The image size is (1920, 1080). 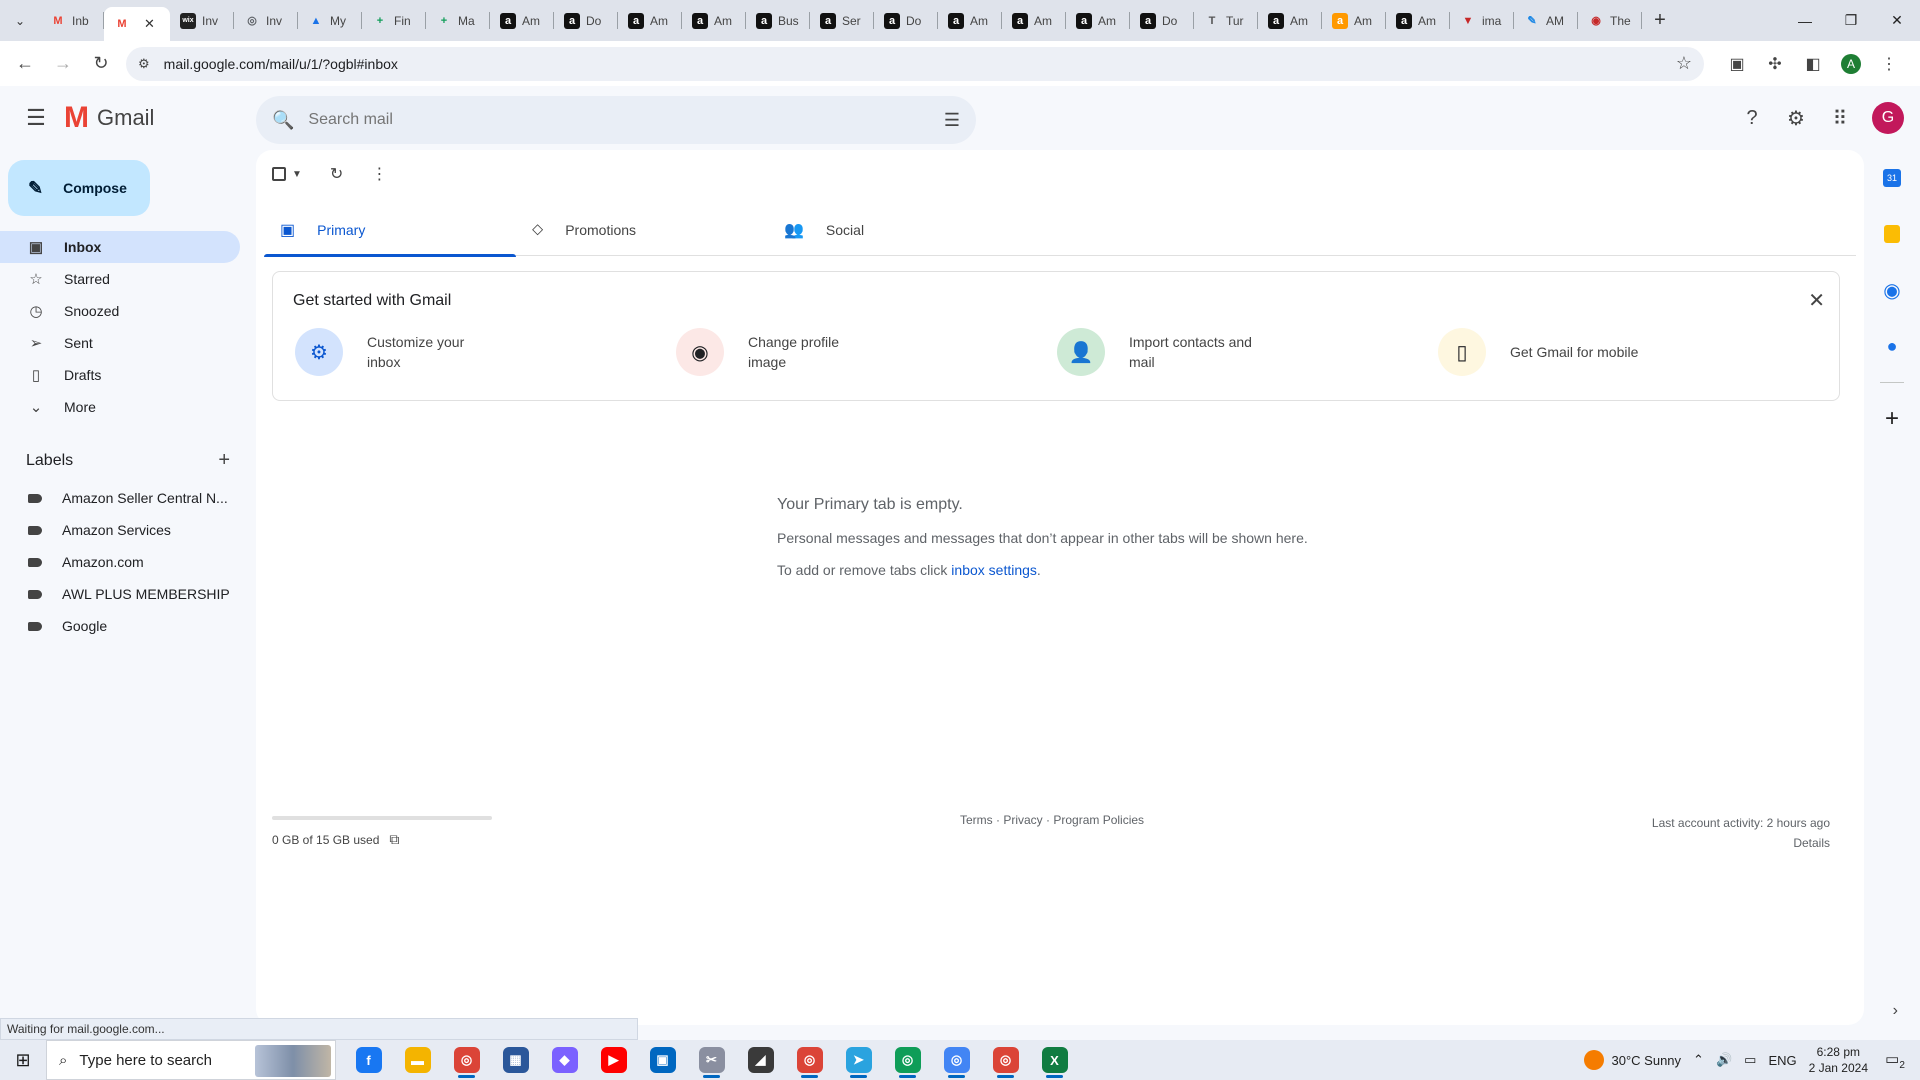 I want to click on main-menu-icon: ☰, so click(x=36, y=118).